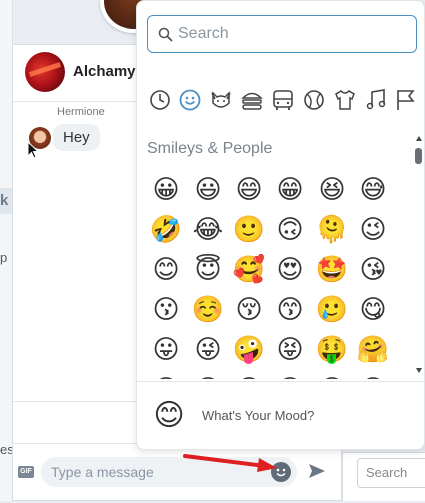 The image size is (425, 503). Describe the element at coordinates (160, 100) in the screenshot. I see `recent-clock-icon` at that location.